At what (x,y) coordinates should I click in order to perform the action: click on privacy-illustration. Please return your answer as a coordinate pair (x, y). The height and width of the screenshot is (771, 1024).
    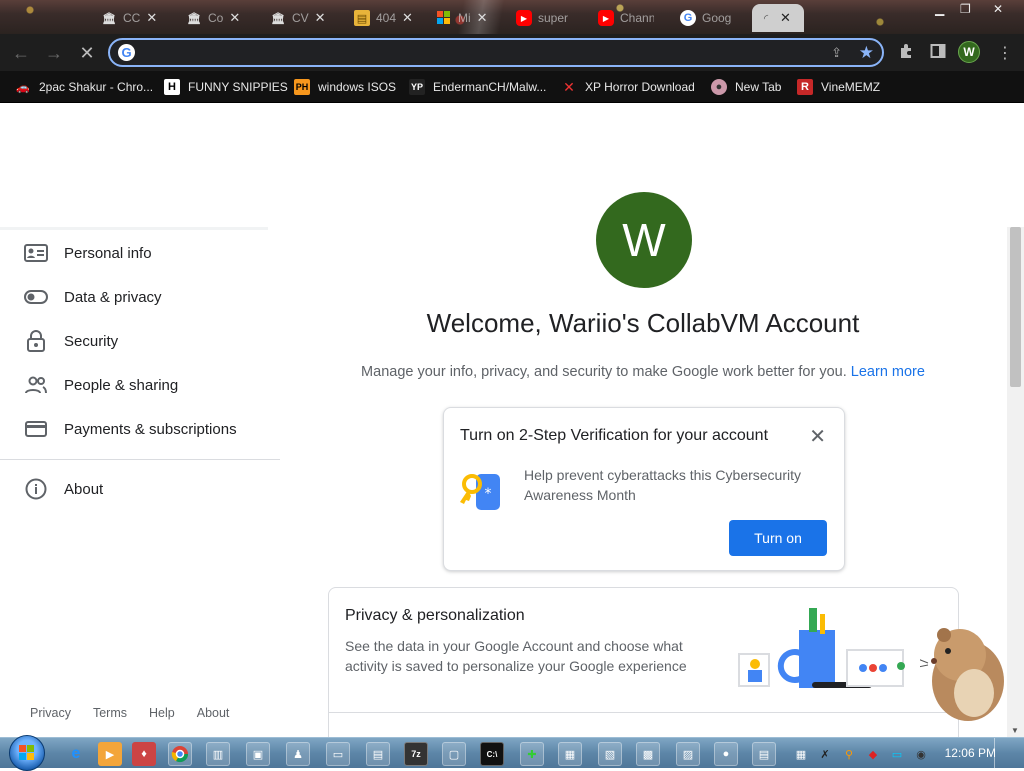
    Looking at the image, I should click on (821, 648).